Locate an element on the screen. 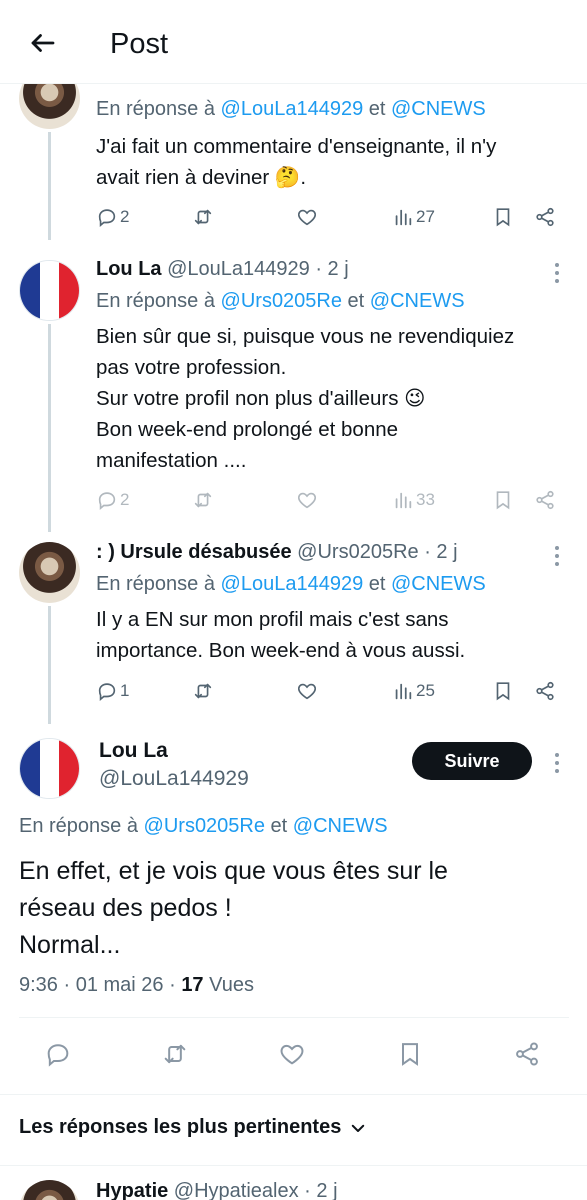 The image size is (587, 1200). post-line: importance. Bon week-end à vous aussi. is located at coordinates (281, 650).